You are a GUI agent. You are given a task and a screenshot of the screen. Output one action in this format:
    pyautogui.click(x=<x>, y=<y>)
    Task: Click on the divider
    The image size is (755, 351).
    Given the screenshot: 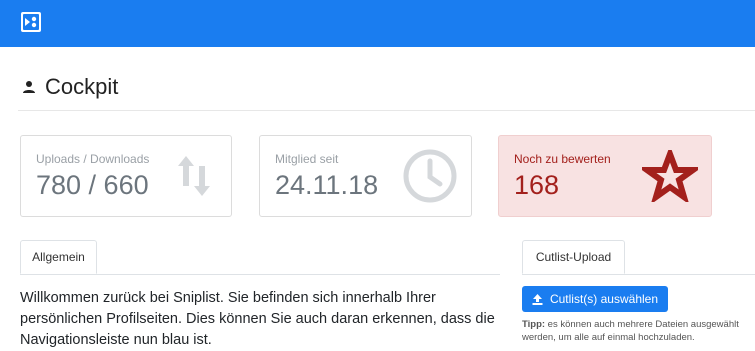 What is the action you would take?
    pyautogui.click(x=386, y=110)
    